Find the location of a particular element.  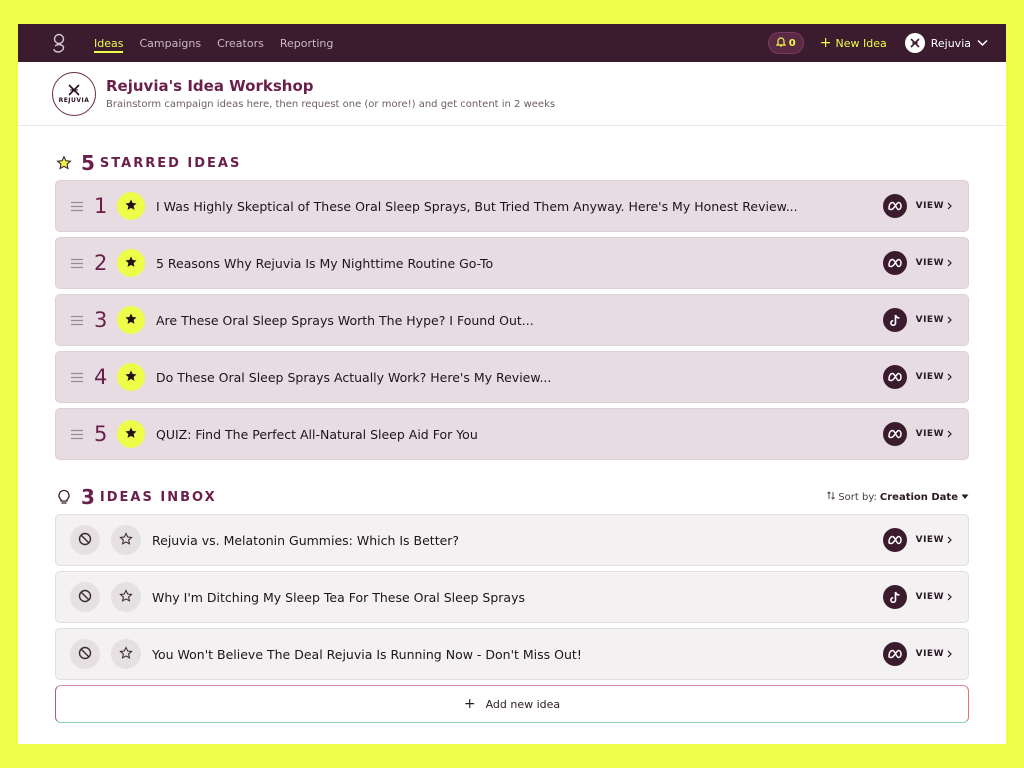

ban-icon is located at coordinates (85, 597).